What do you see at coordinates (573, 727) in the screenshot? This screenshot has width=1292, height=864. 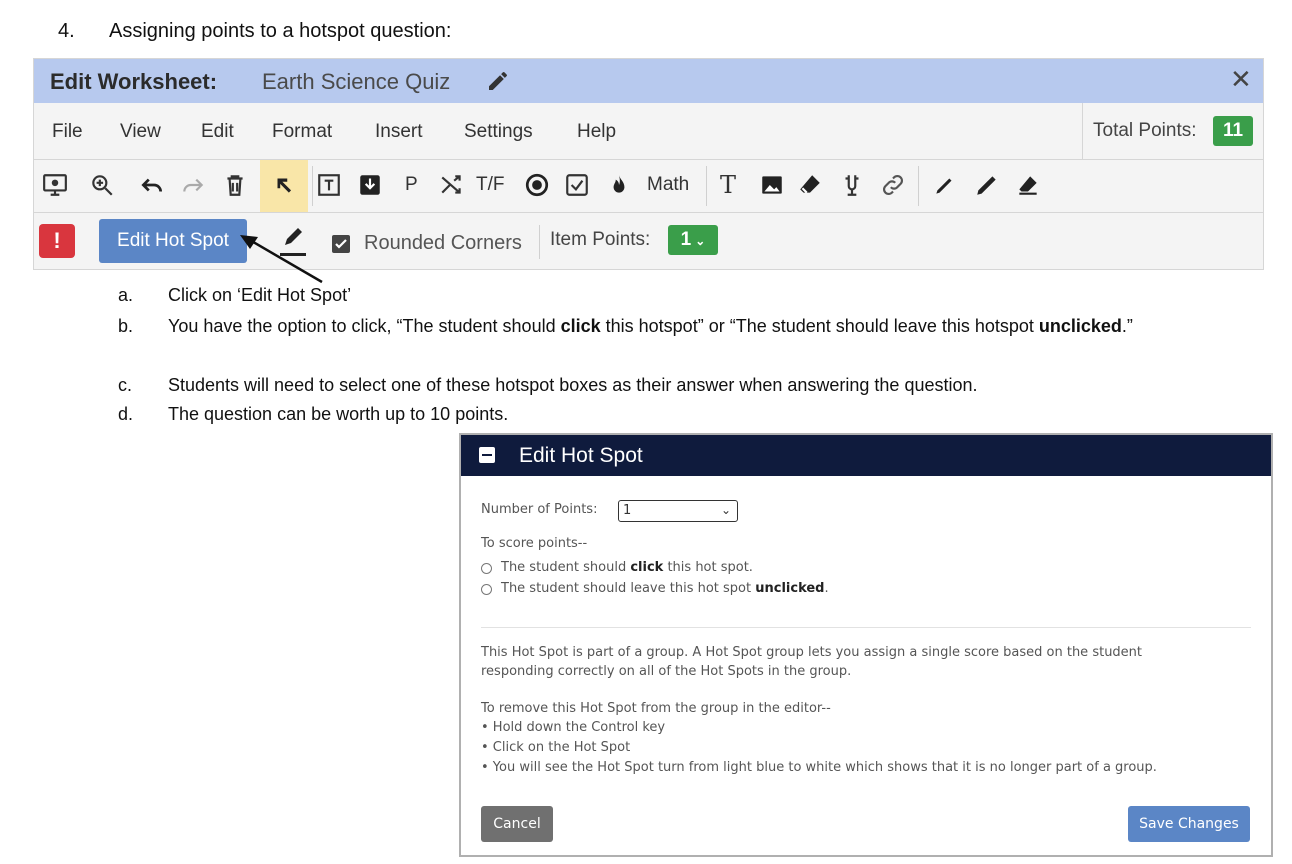 I see `remove-step: • Hold down the Control key` at bounding box center [573, 727].